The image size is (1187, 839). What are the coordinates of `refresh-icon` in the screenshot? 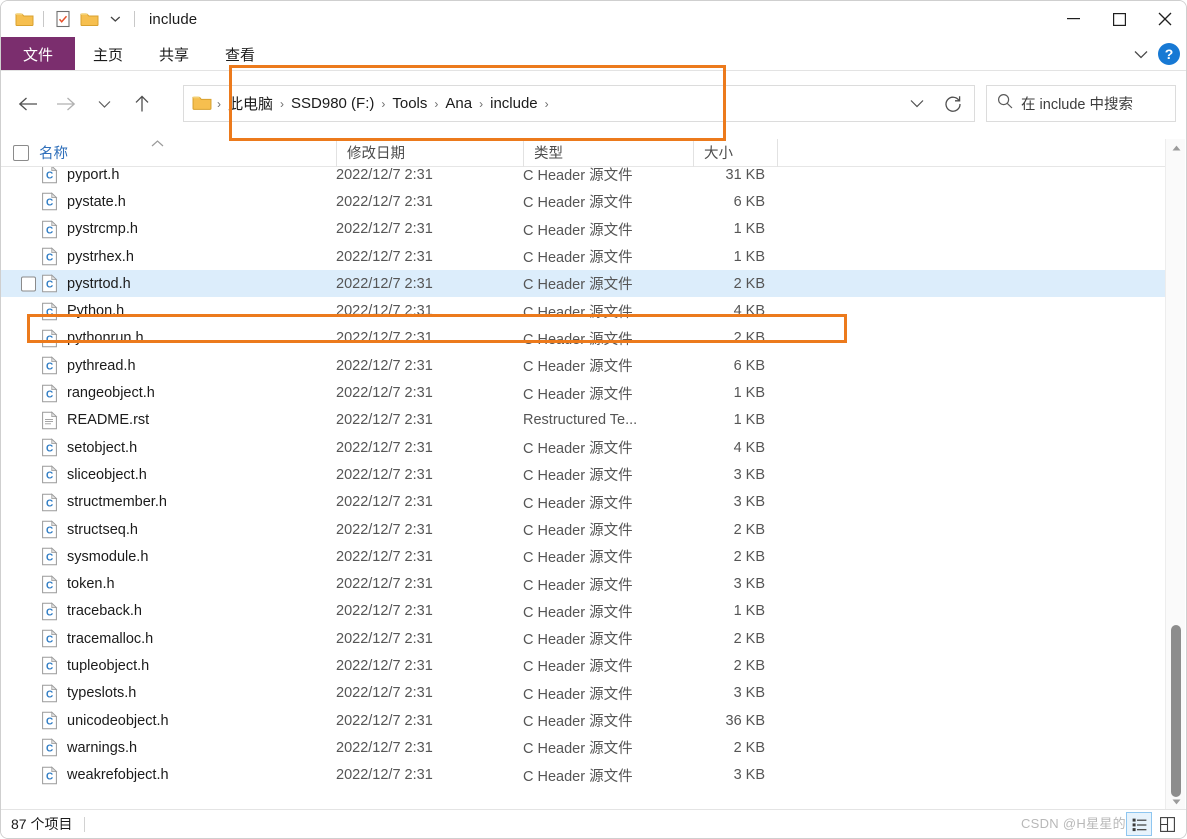 It's located at (953, 104).